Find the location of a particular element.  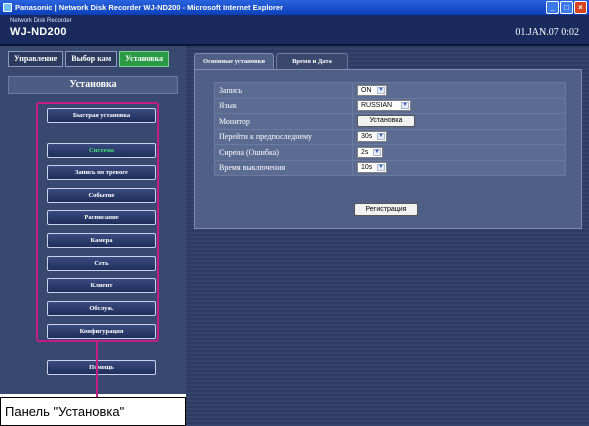

settings-value: 2s ▼ is located at coordinates (459, 152).